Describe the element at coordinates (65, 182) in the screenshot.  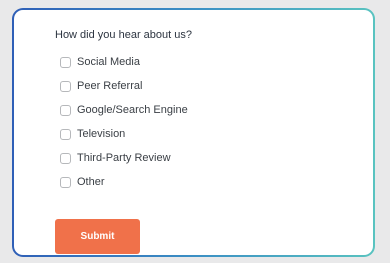
I see `other-checkbox` at that location.